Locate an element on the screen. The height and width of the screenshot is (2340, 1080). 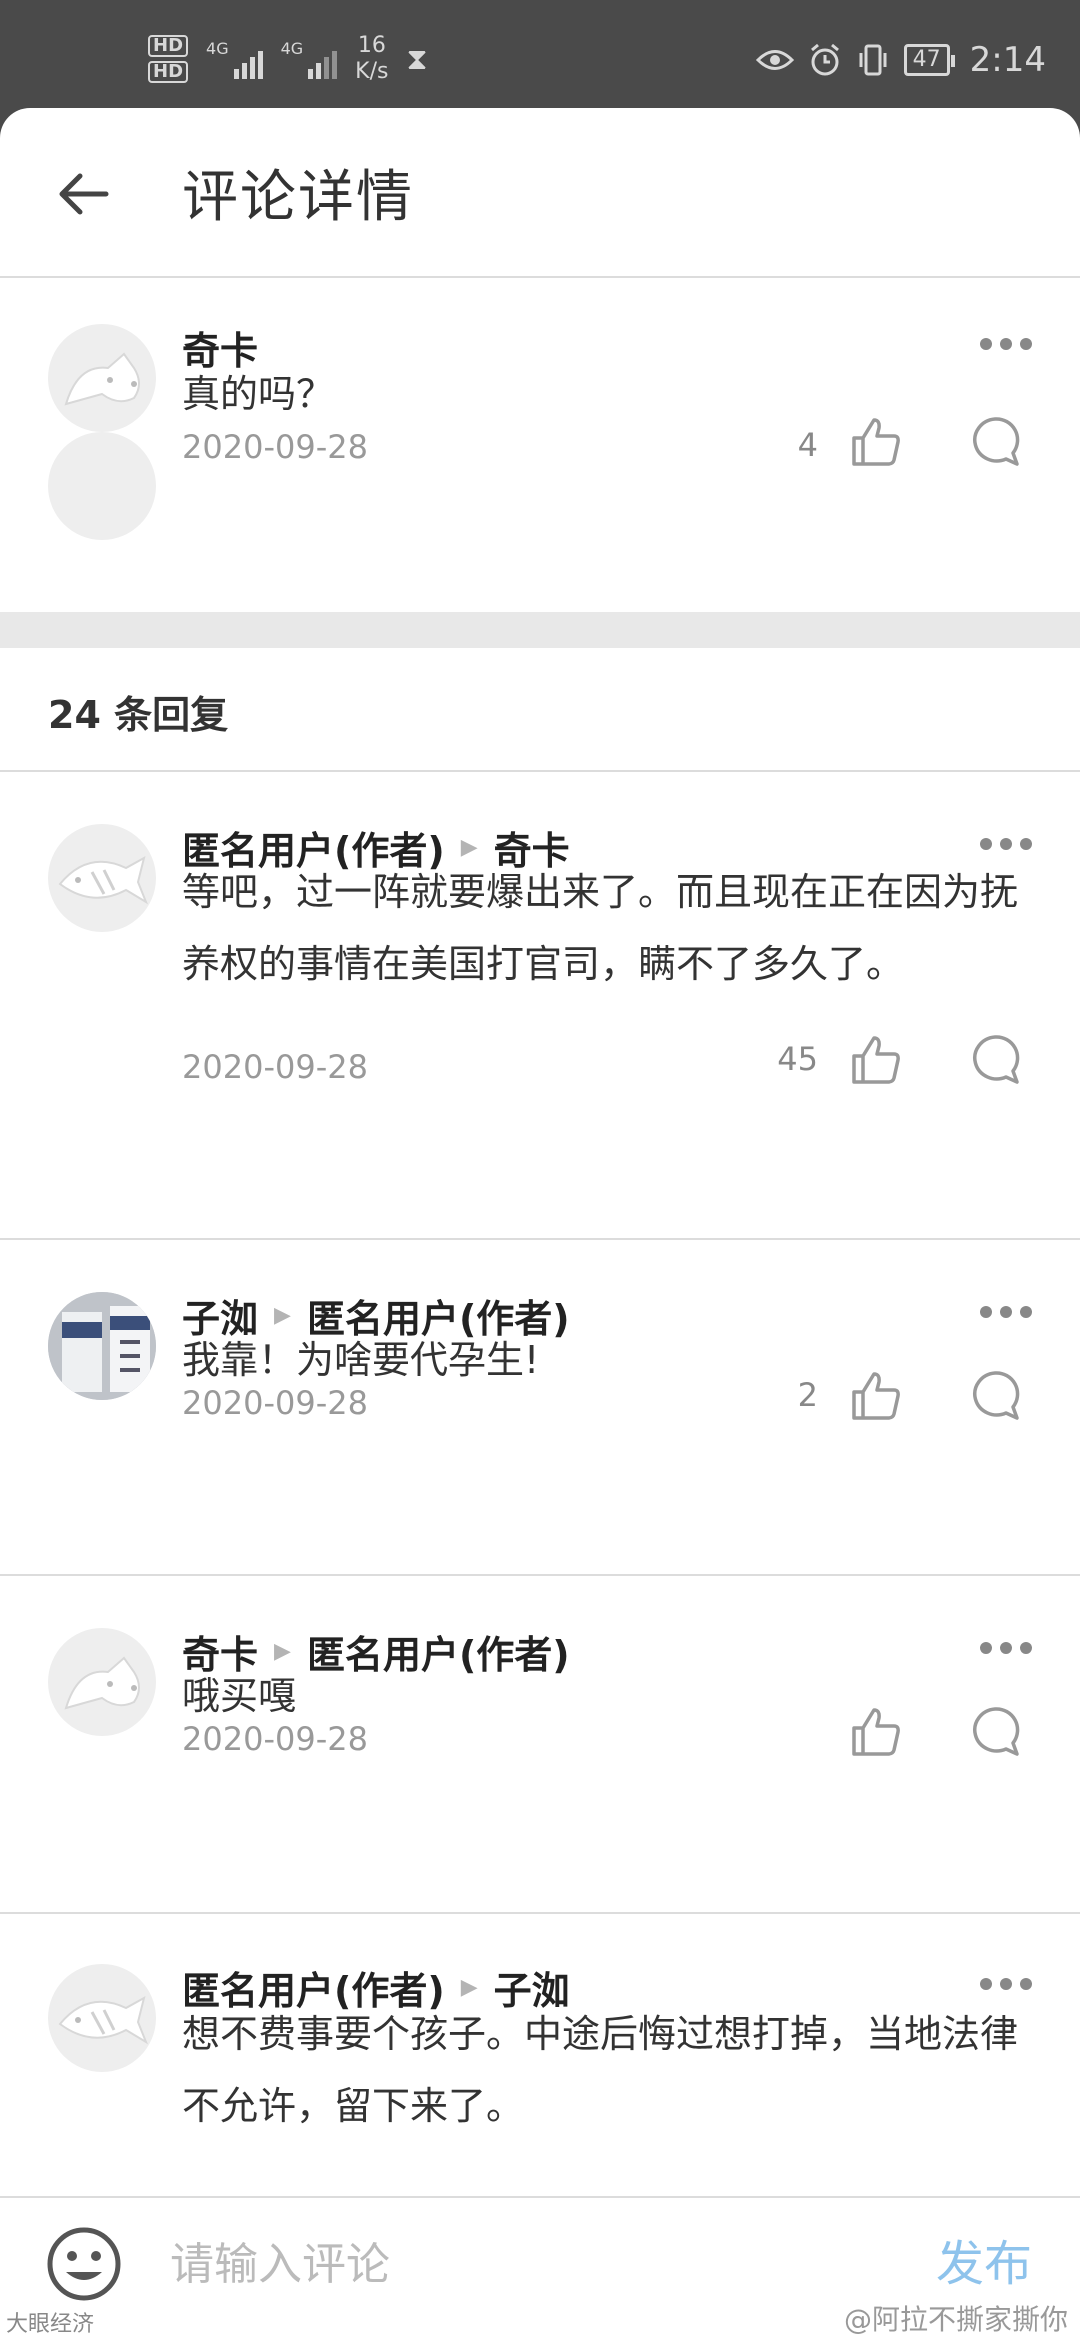
reply-2-date: 2020-09-28 is located at coordinates (275, 1403).